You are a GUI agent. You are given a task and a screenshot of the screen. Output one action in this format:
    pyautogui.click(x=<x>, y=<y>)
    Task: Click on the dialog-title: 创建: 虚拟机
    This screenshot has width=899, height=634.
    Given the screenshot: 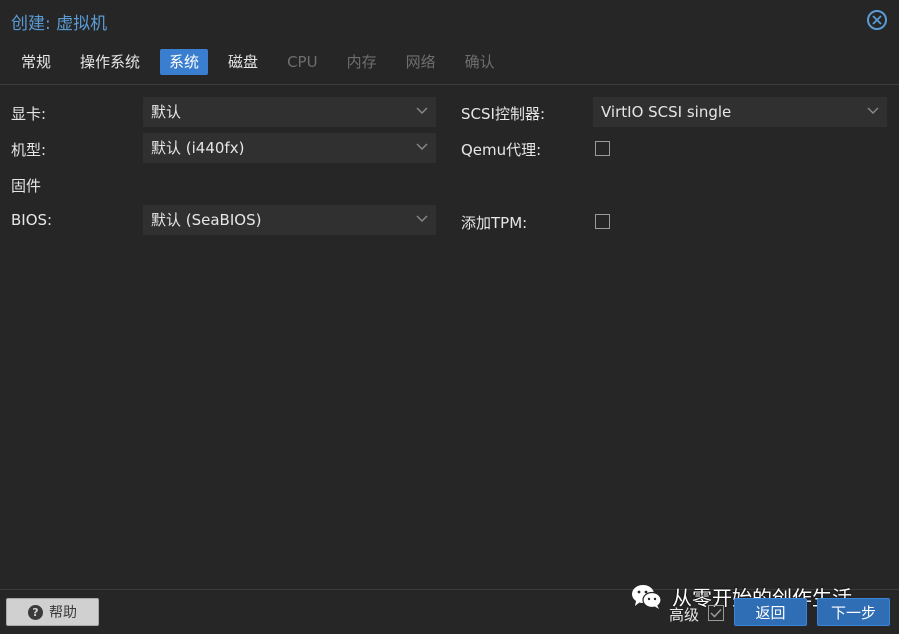 What is the action you would take?
    pyautogui.click(x=59, y=24)
    